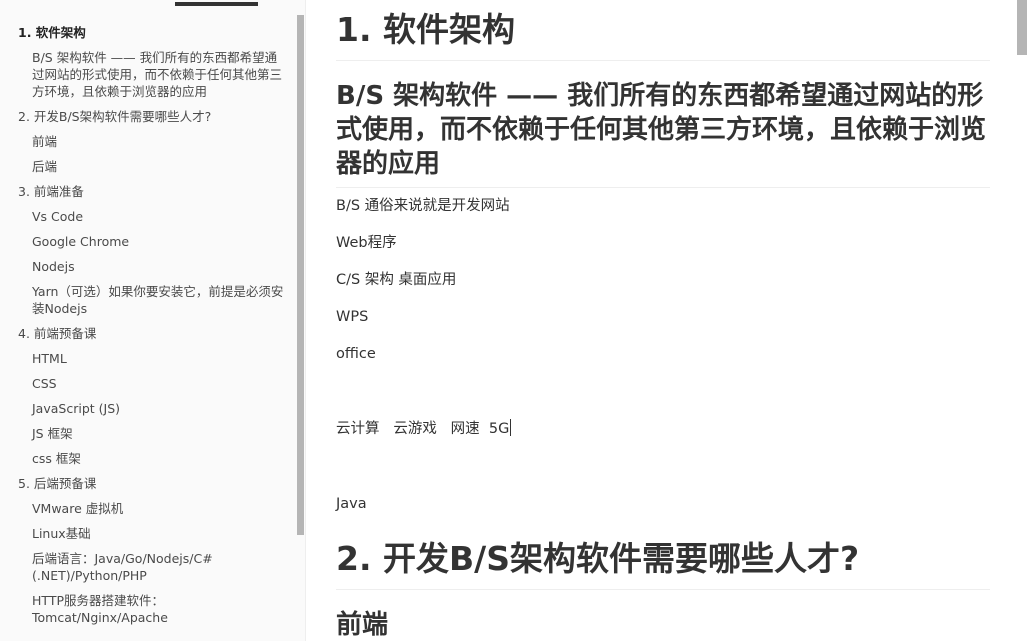 The height and width of the screenshot is (641, 1027). What do you see at coordinates (1022, 27) in the screenshot?
I see `editor-scrollbar` at bounding box center [1022, 27].